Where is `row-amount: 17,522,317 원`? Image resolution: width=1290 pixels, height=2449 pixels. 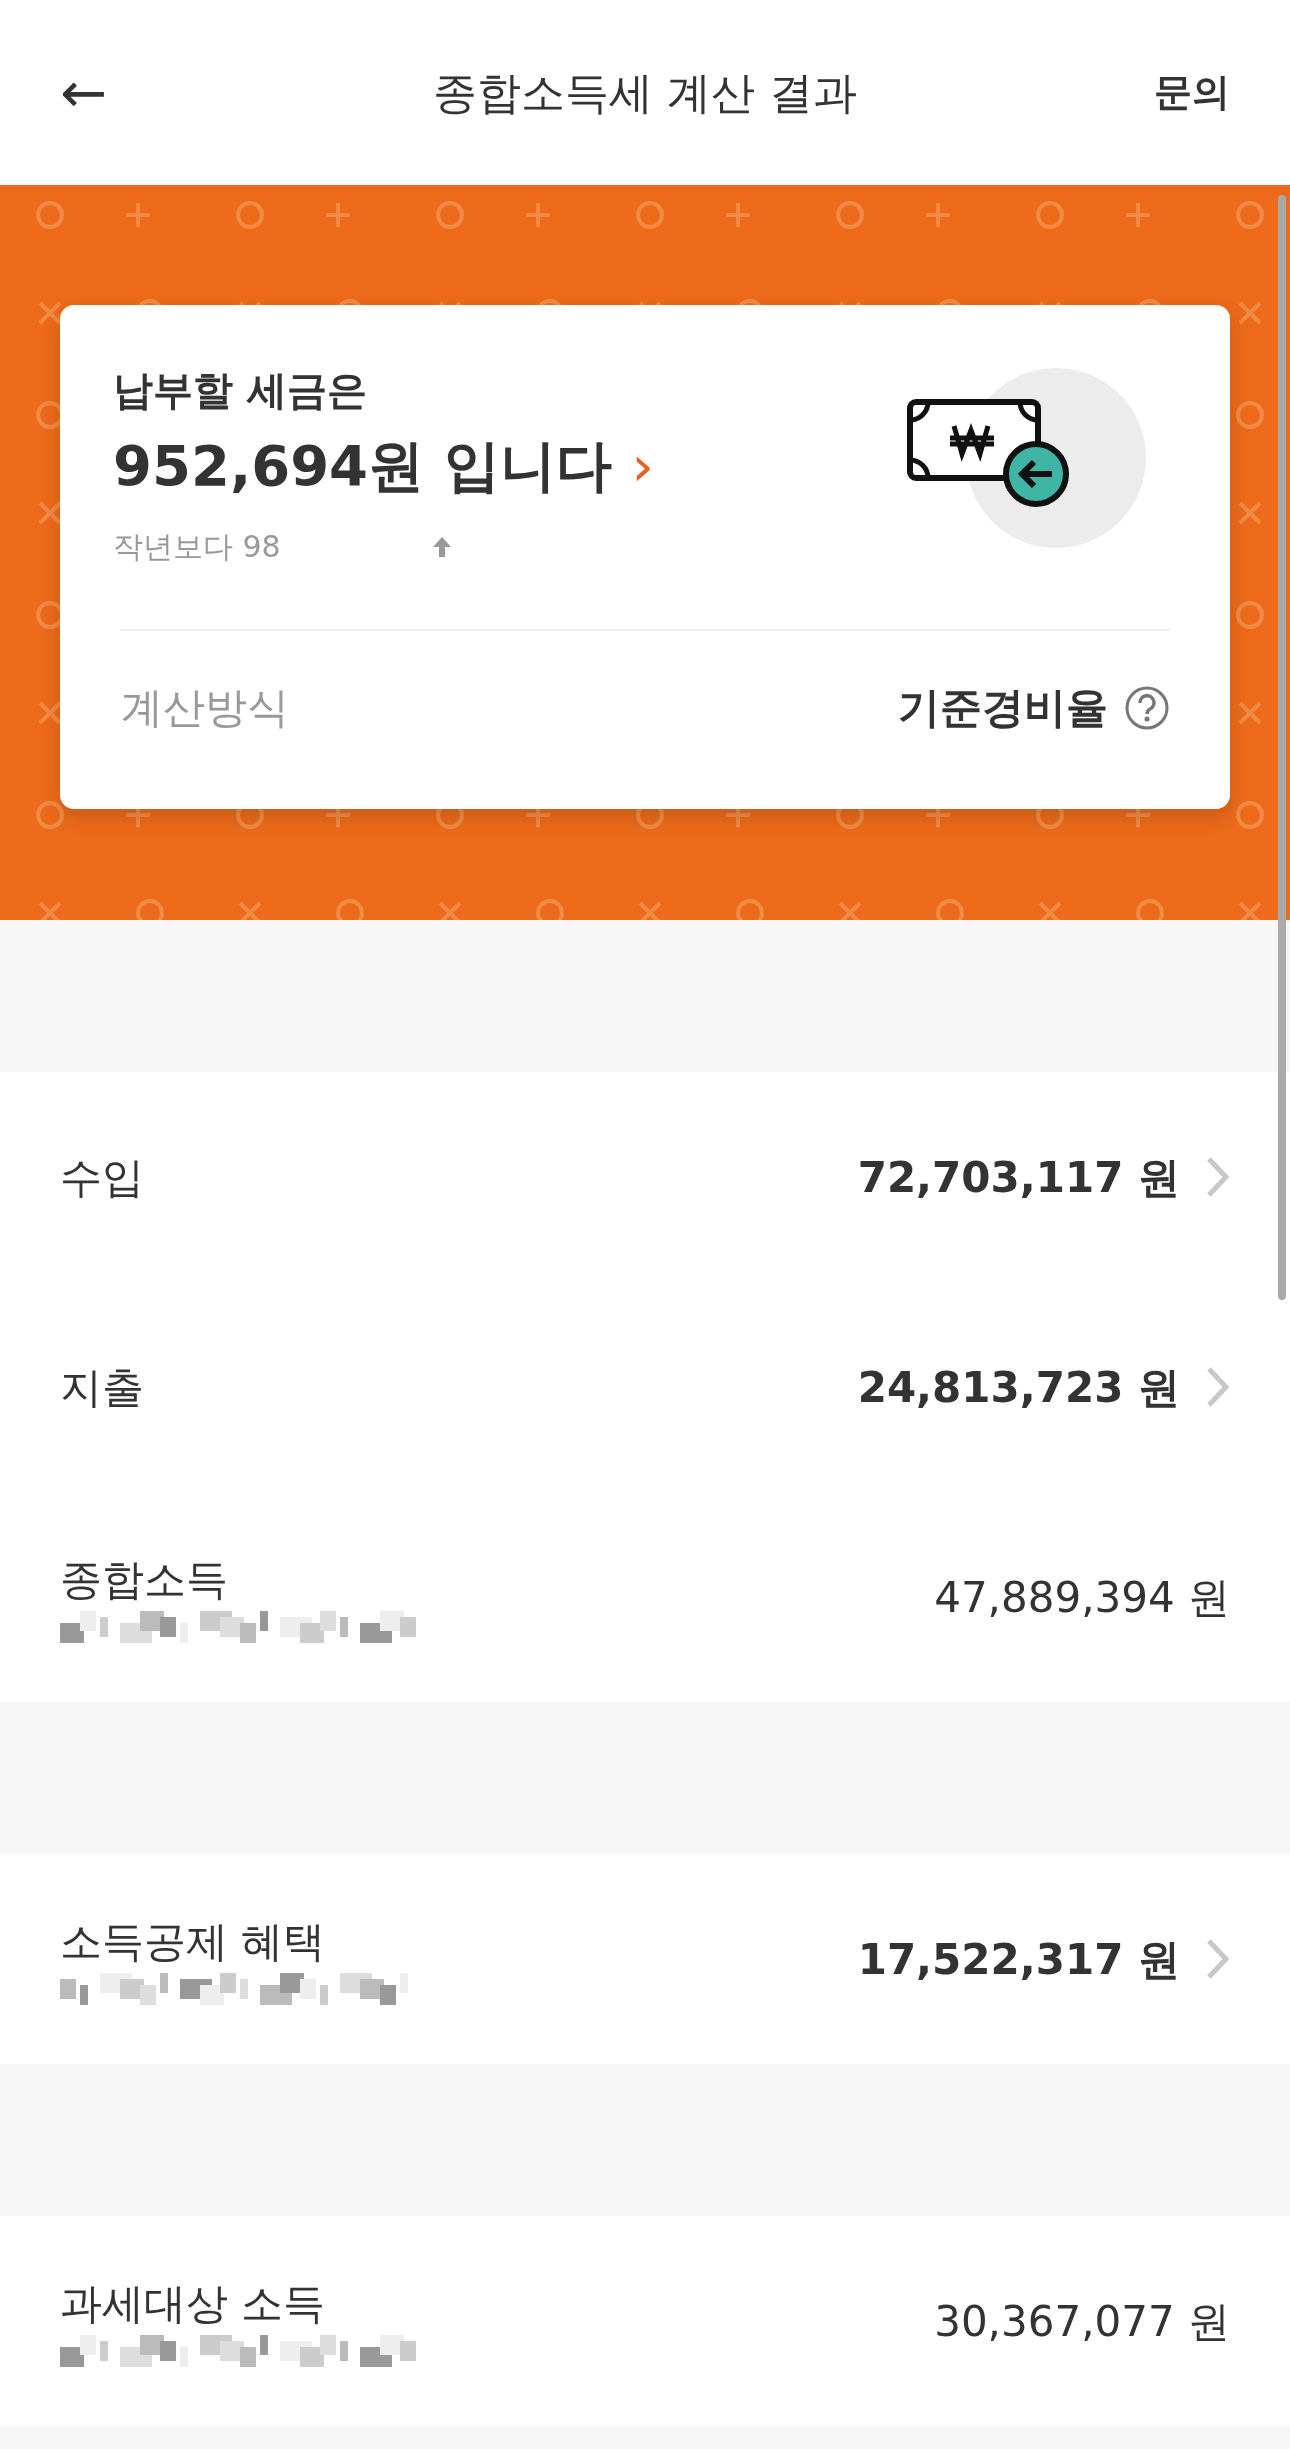 row-amount: 17,522,317 원 is located at coordinates (1018, 1959).